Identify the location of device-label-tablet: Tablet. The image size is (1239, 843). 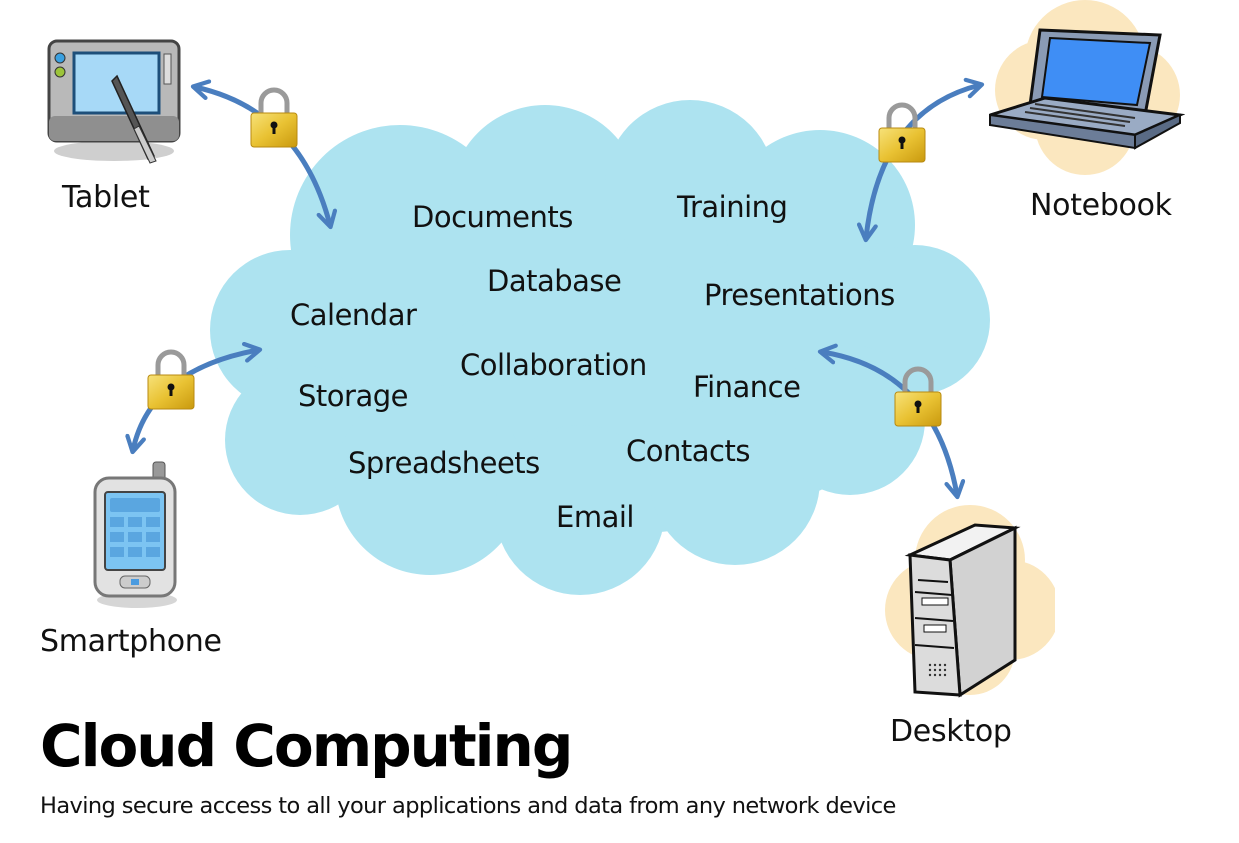
(106, 197).